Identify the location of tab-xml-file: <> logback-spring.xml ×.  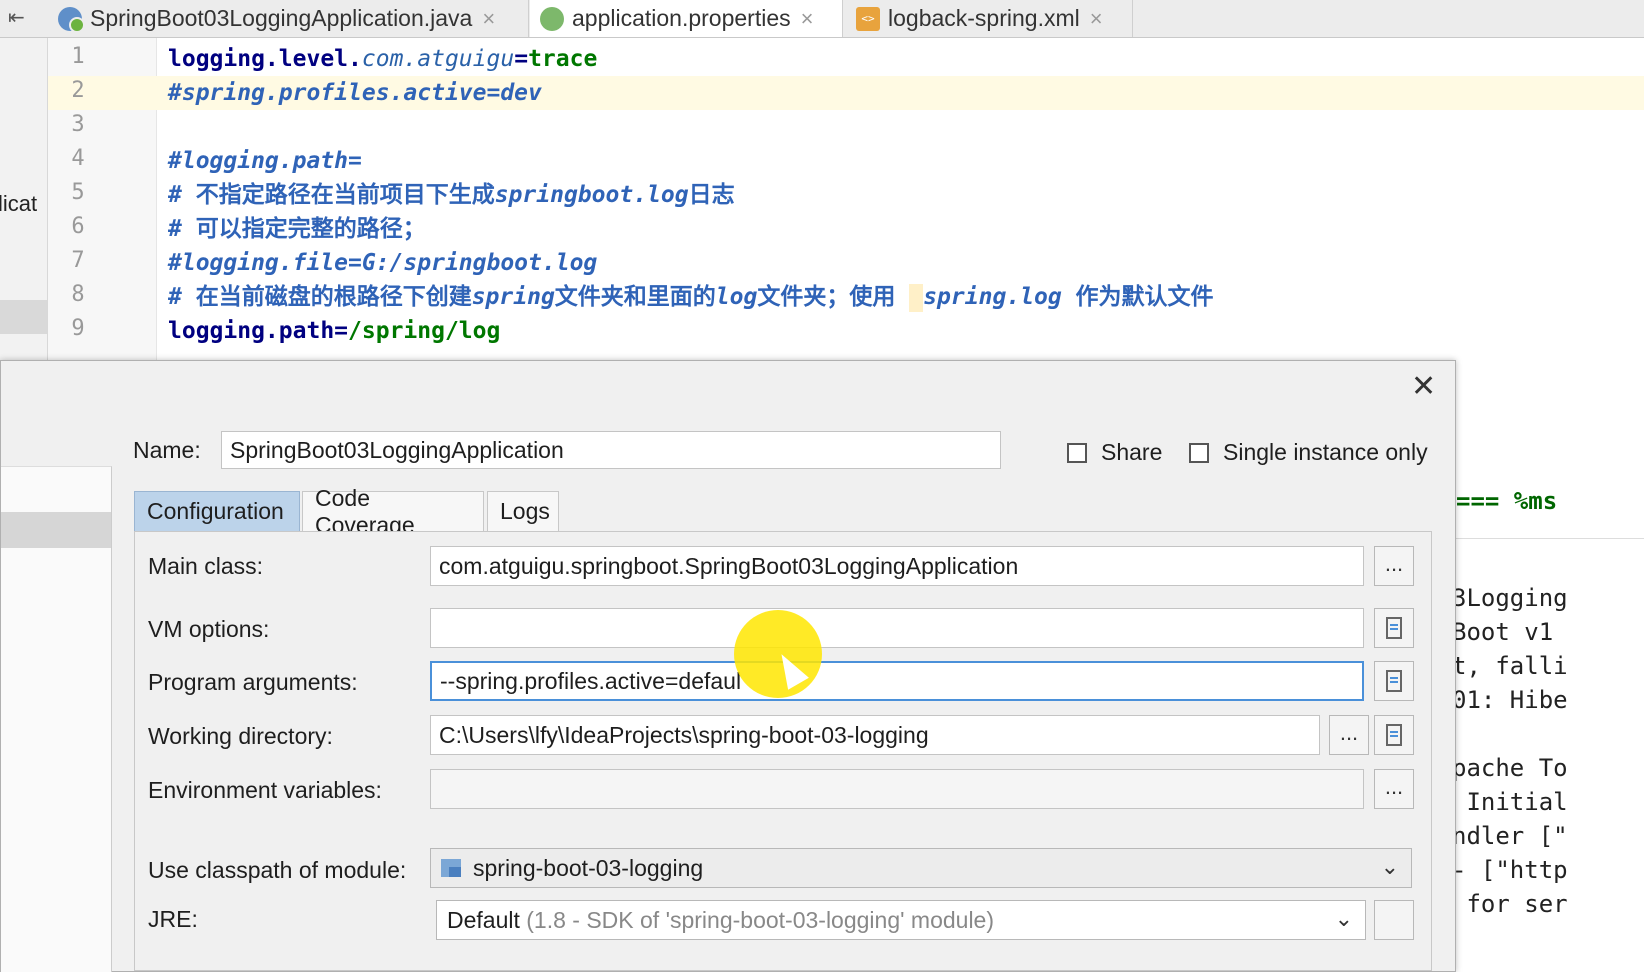
(989, 18).